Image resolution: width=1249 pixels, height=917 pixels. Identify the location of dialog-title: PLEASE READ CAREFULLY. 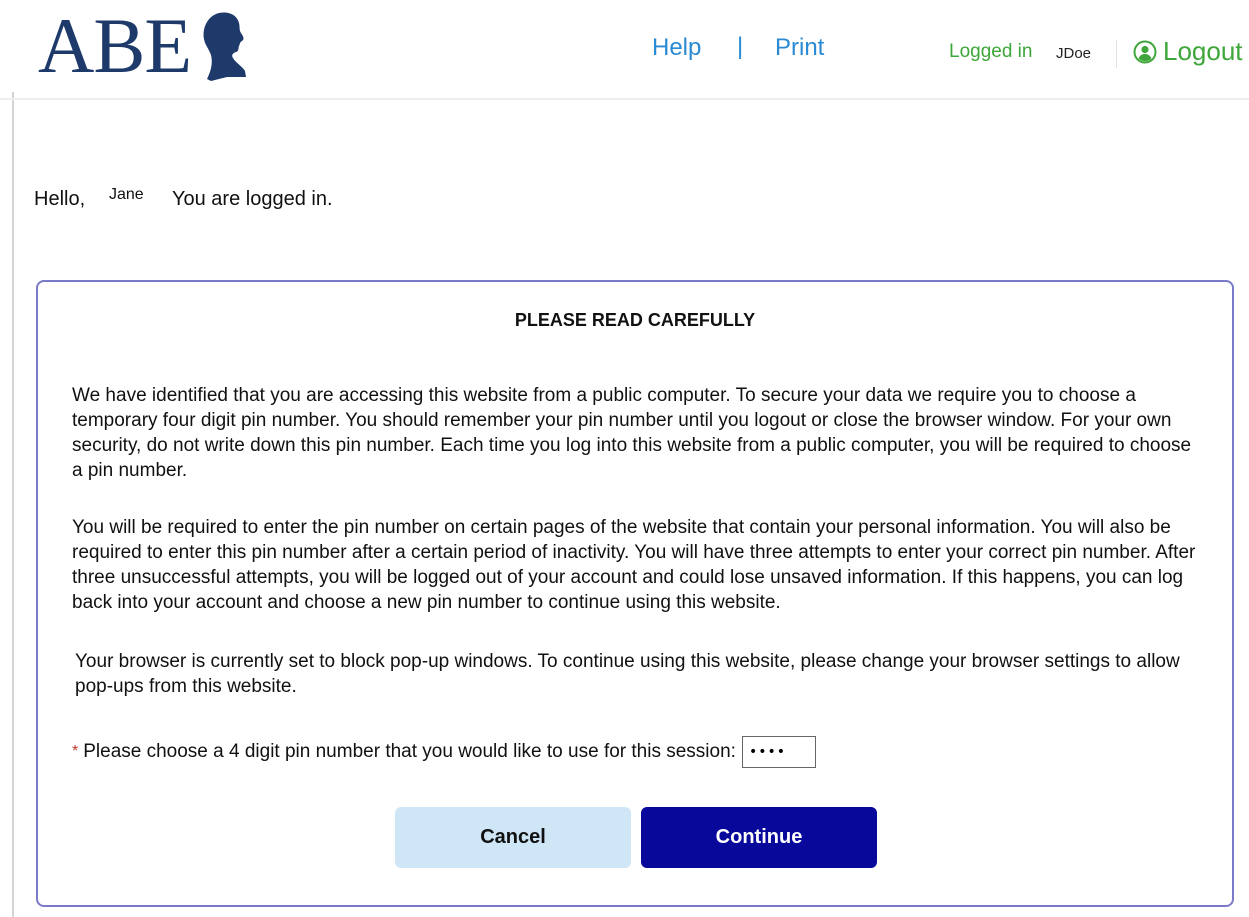
(635, 320).